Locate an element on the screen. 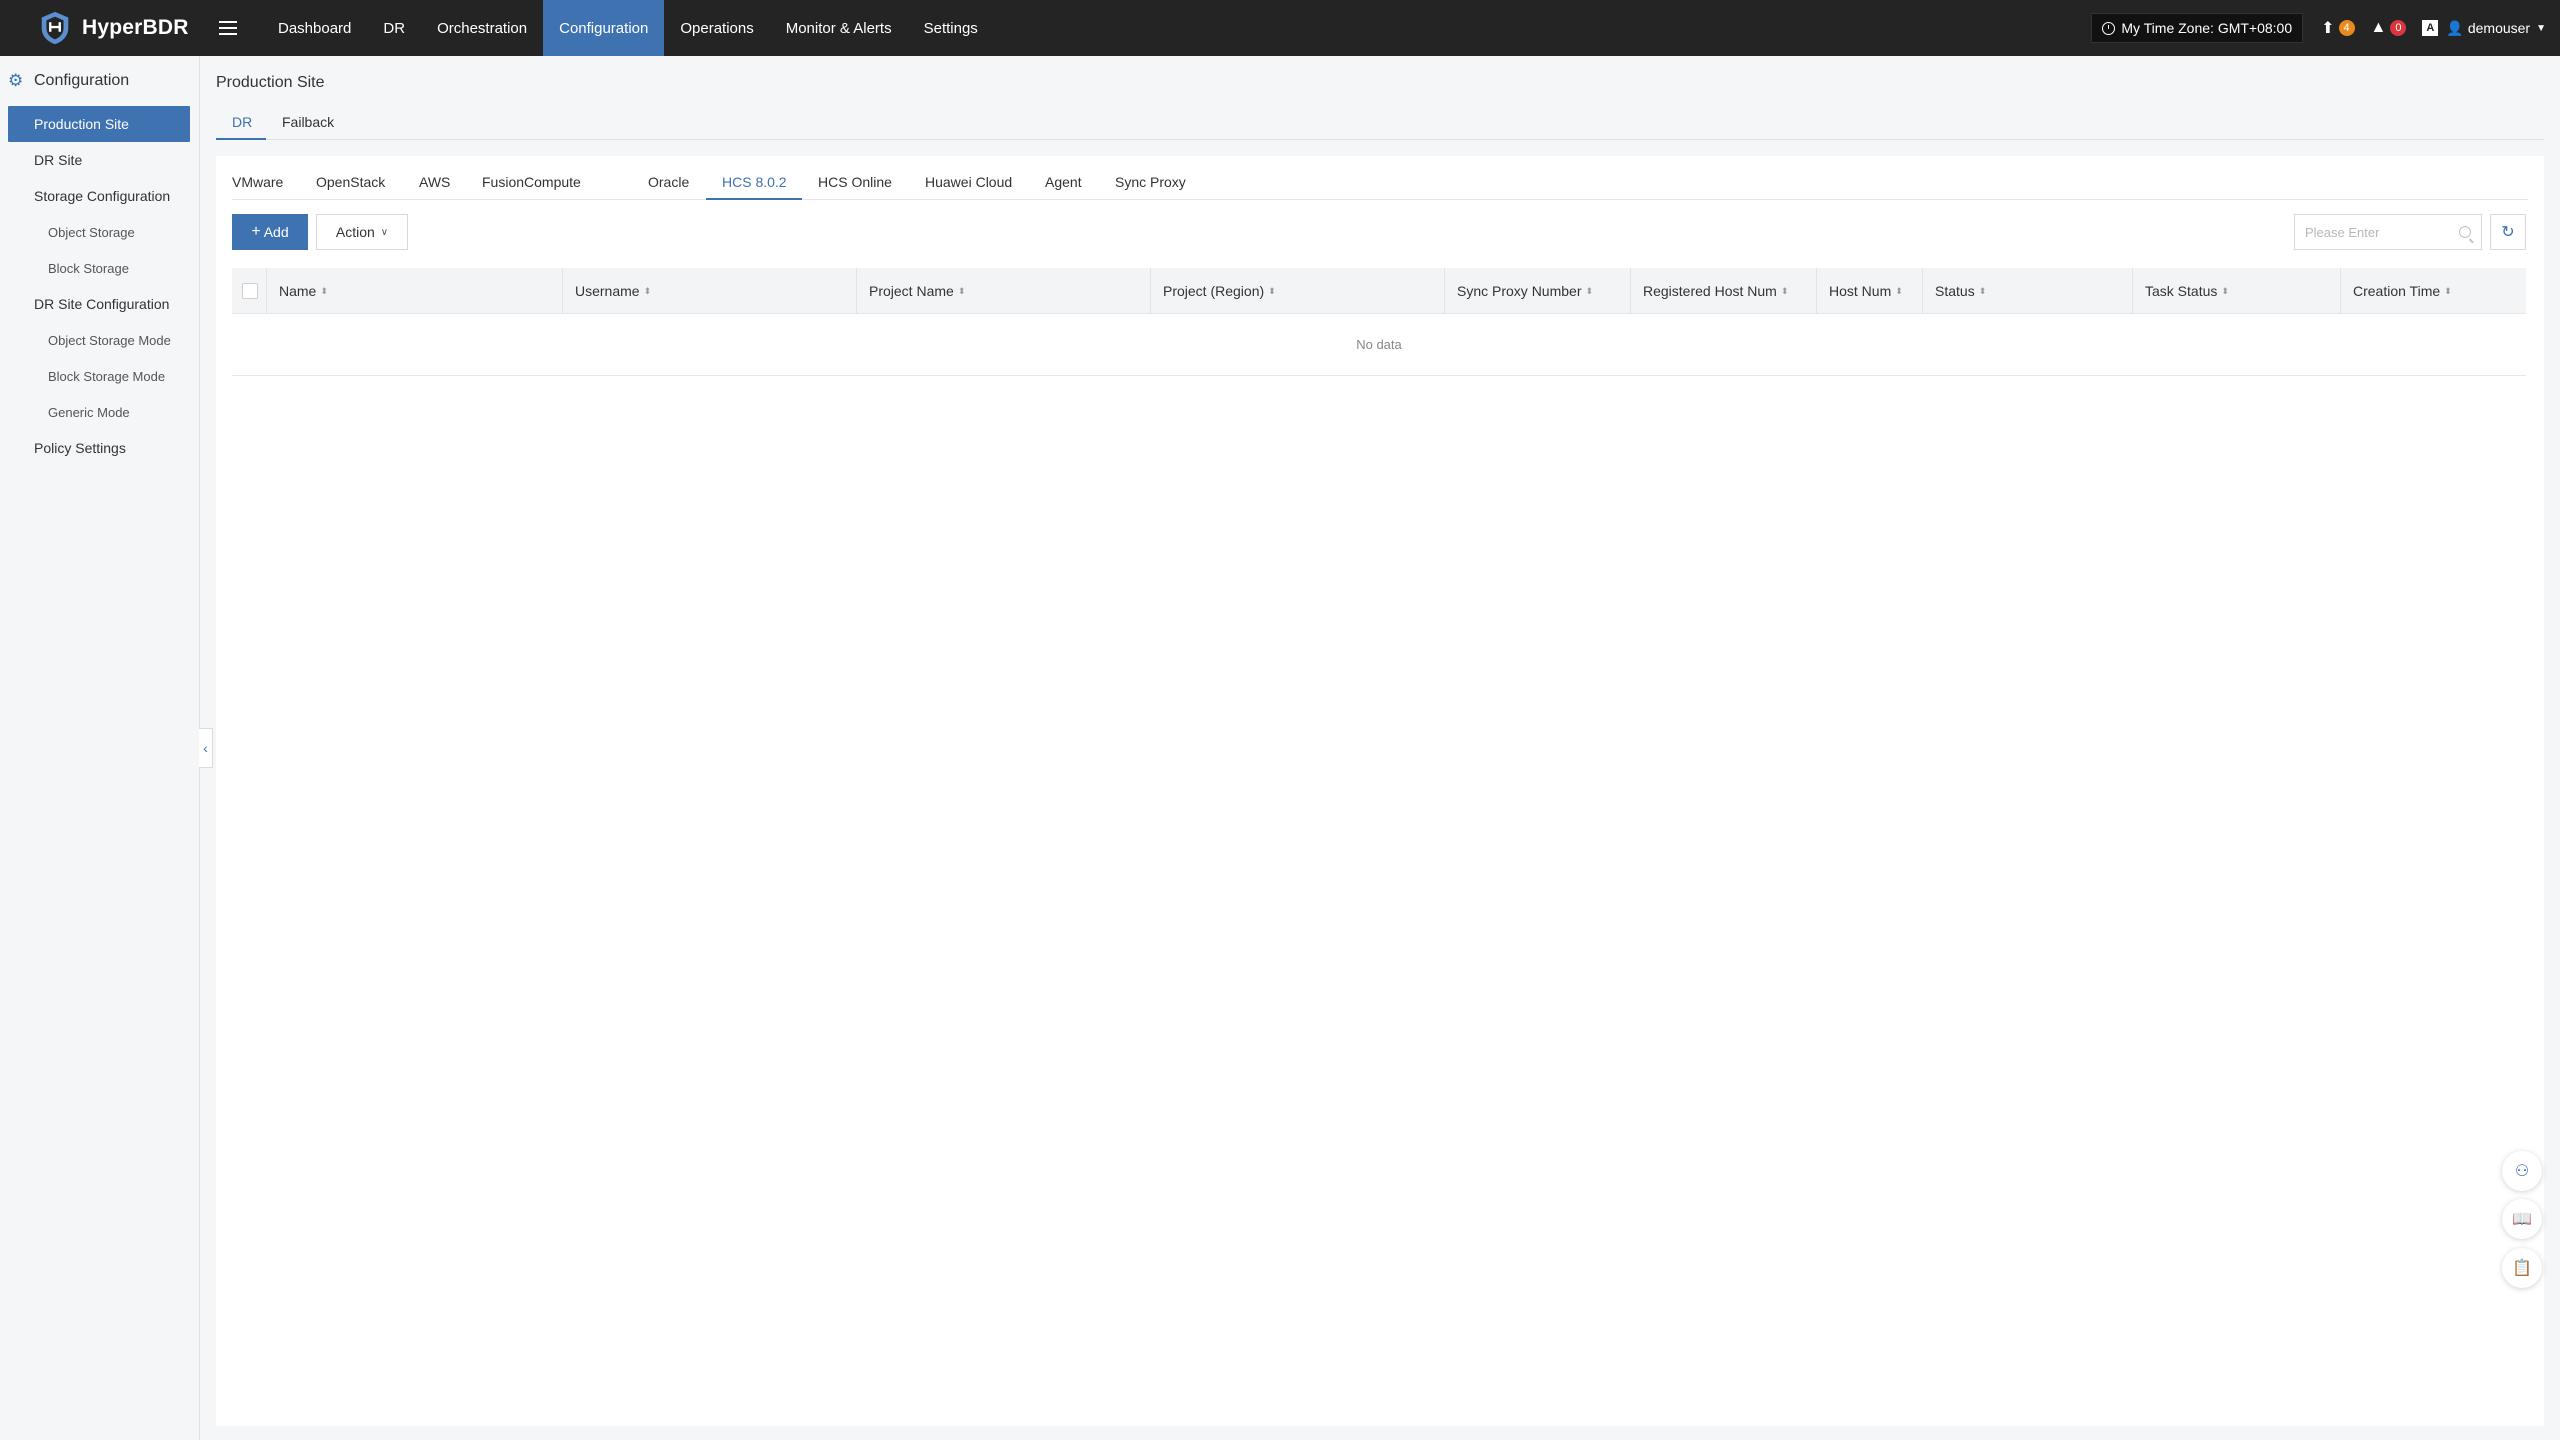 This screenshot has width=2560, height=1440. docs-float-button: 📖 is located at coordinates (2522, 1219).